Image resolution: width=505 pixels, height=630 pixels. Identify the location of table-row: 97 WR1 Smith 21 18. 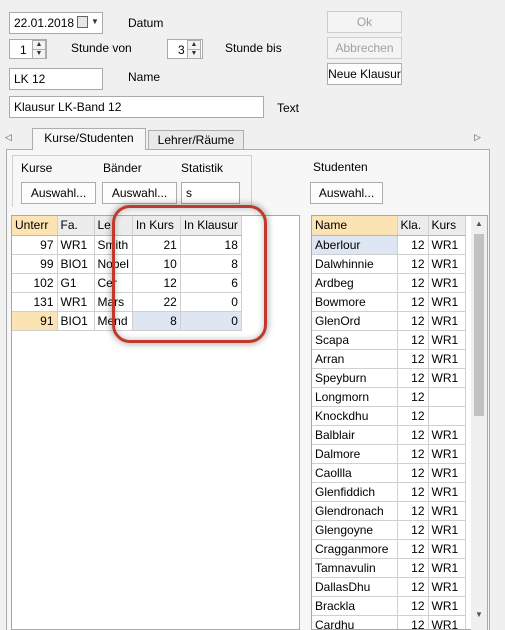
(127, 245).